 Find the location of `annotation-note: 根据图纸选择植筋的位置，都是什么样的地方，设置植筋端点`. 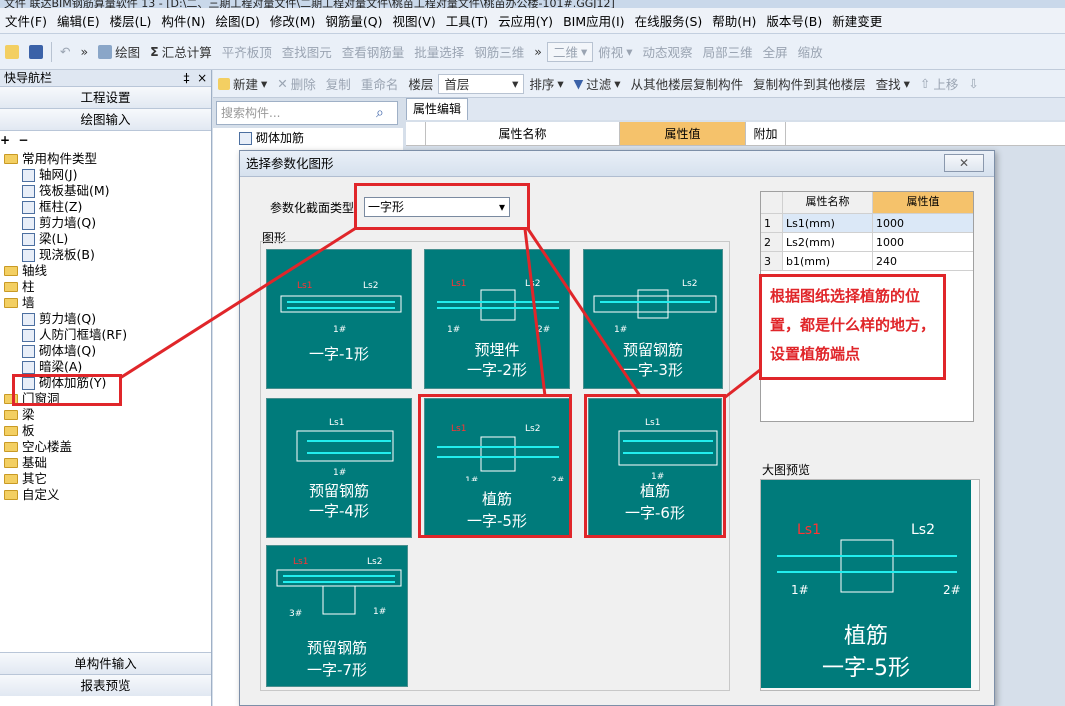

annotation-note: 根据图纸选择植筋的位置，都是什么样的地方，设置植筋端点 is located at coordinates (852, 327).